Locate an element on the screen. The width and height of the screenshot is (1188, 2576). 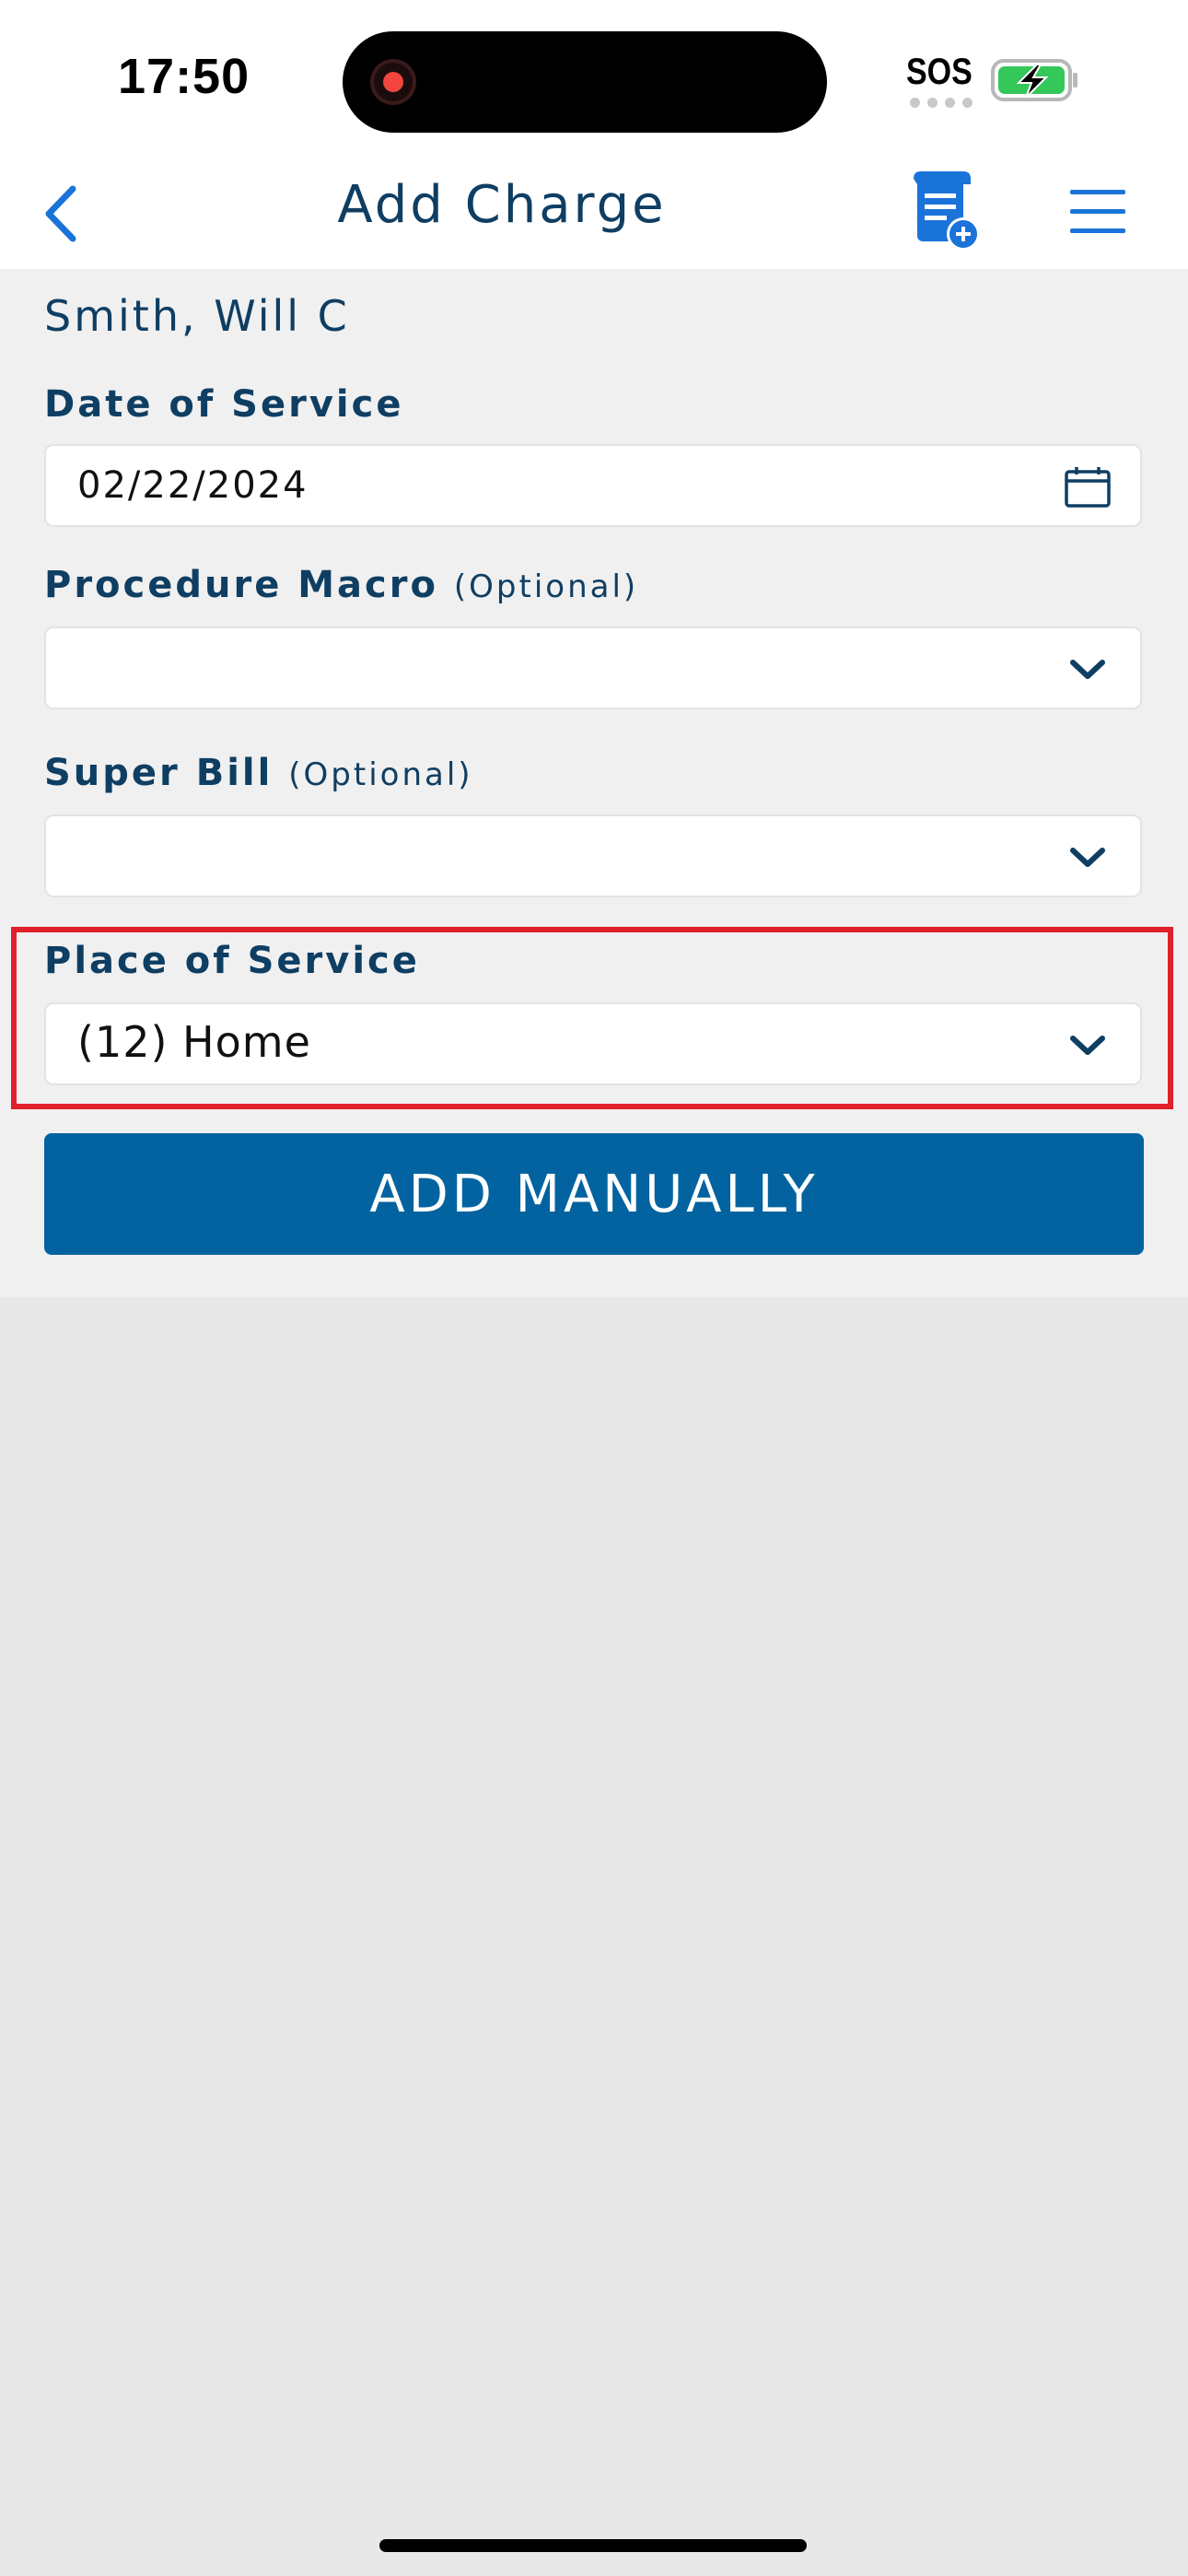
document-add-icon is located at coordinates (947, 211).